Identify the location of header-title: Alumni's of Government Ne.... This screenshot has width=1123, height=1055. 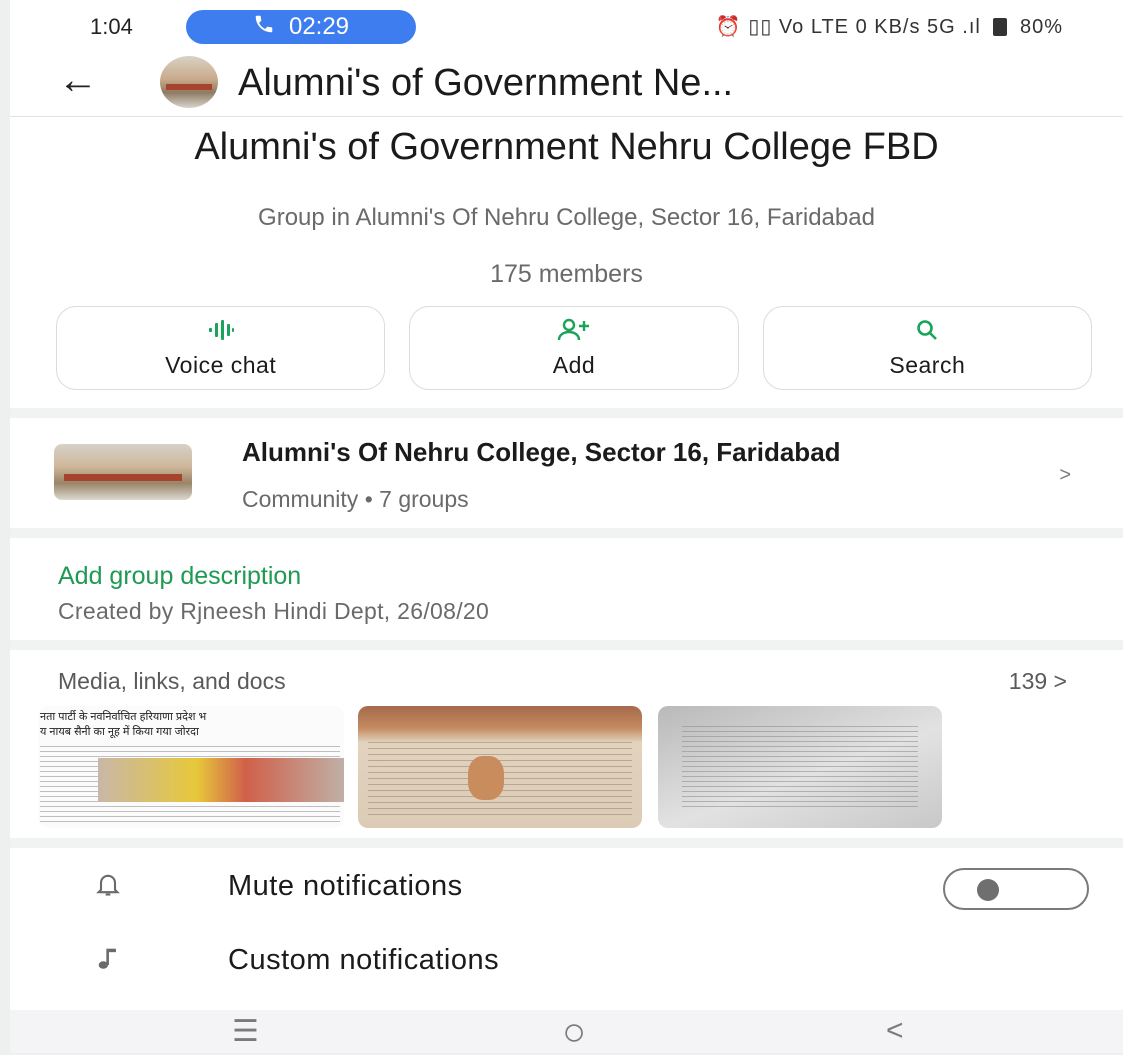
(486, 83).